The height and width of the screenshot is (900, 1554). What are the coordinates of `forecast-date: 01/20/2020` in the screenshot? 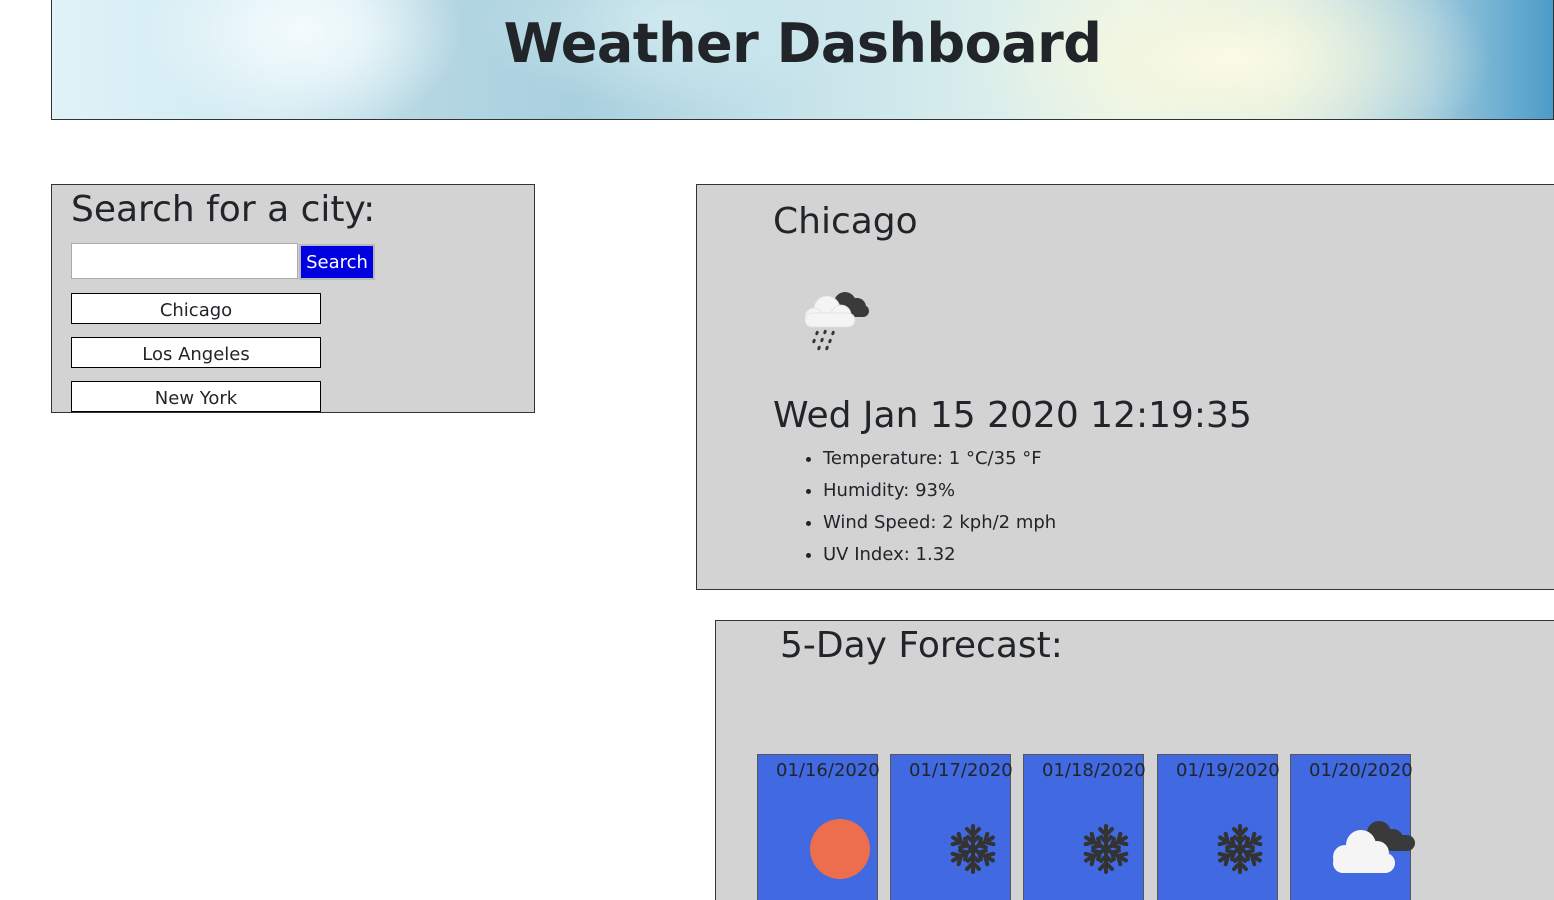 It's located at (1361, 770).